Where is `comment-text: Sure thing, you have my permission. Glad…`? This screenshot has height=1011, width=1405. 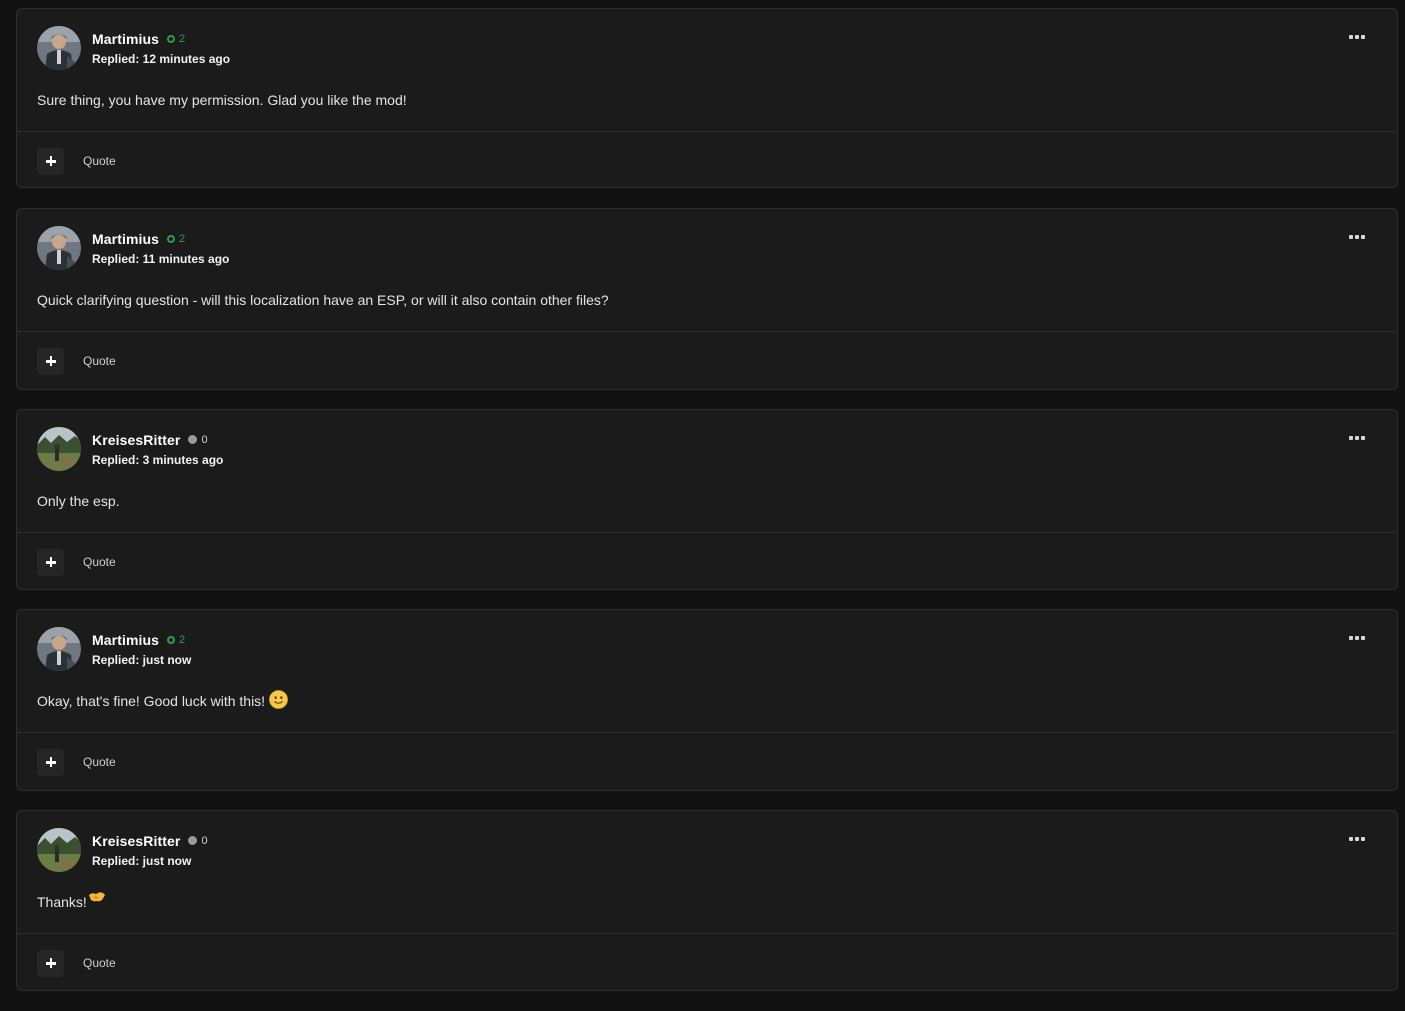 comment-text: Sure thing, you have my permission. Glad… is located at coordinates (222, 100).